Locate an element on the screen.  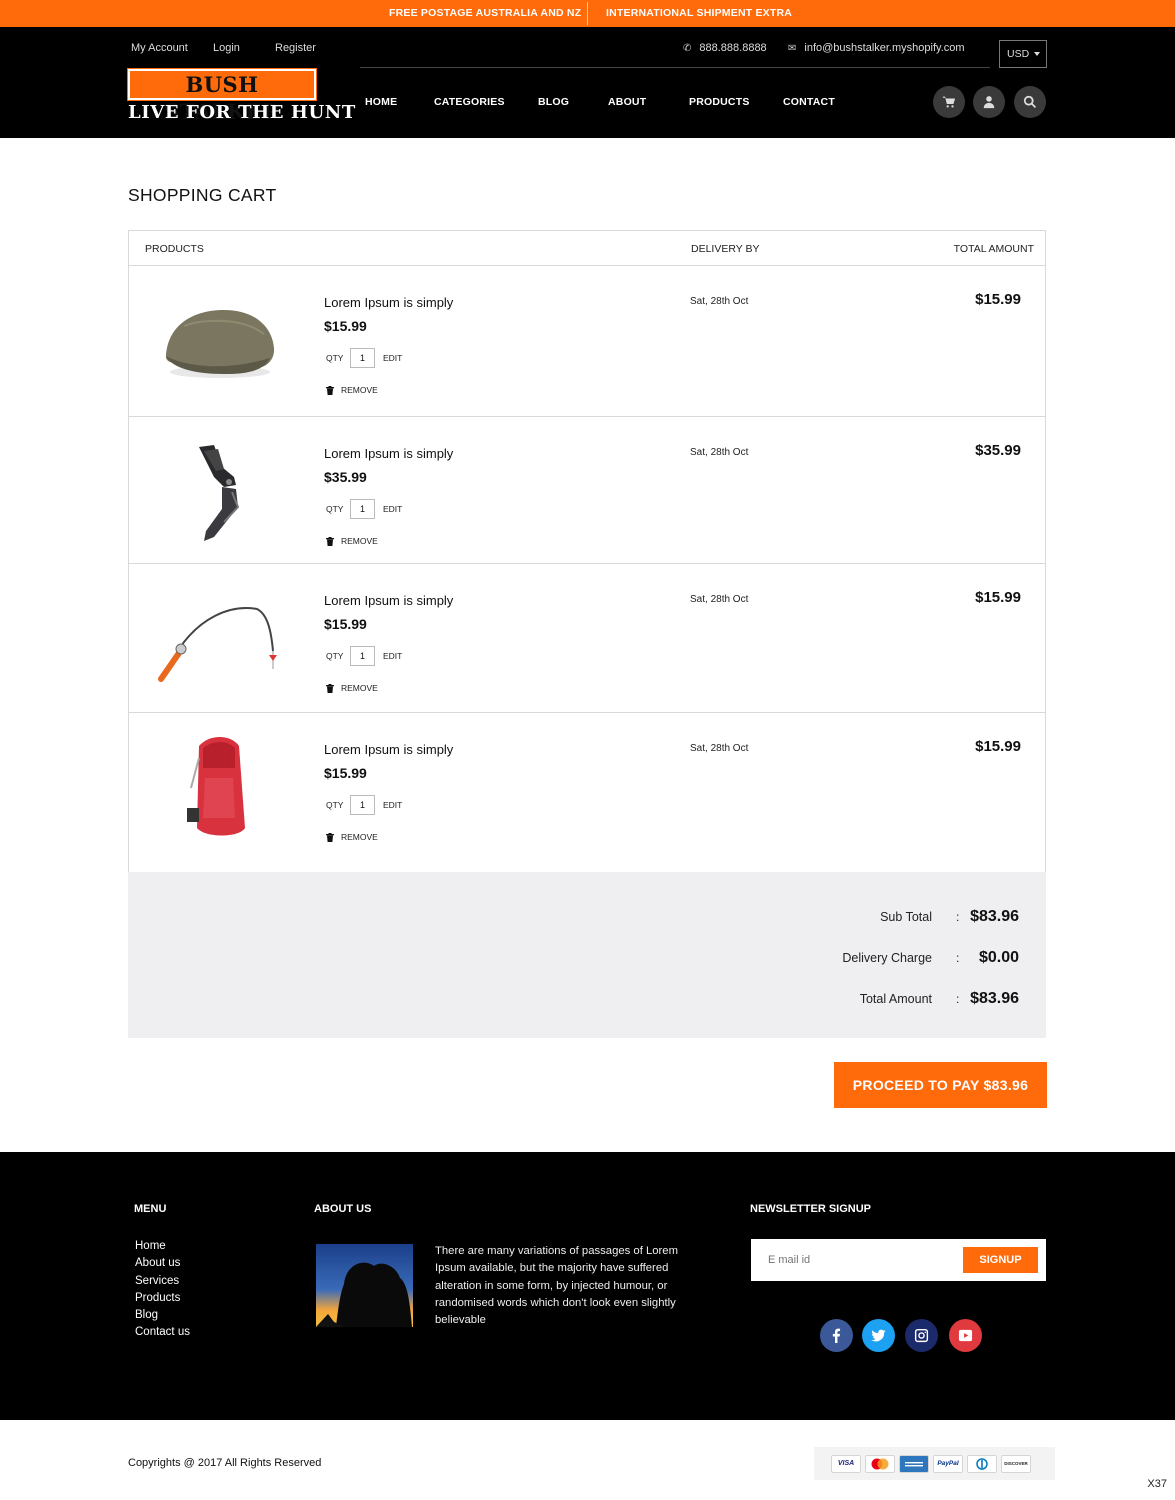
signup-button: SIGNUP is located at coordinates (1000, 1260).